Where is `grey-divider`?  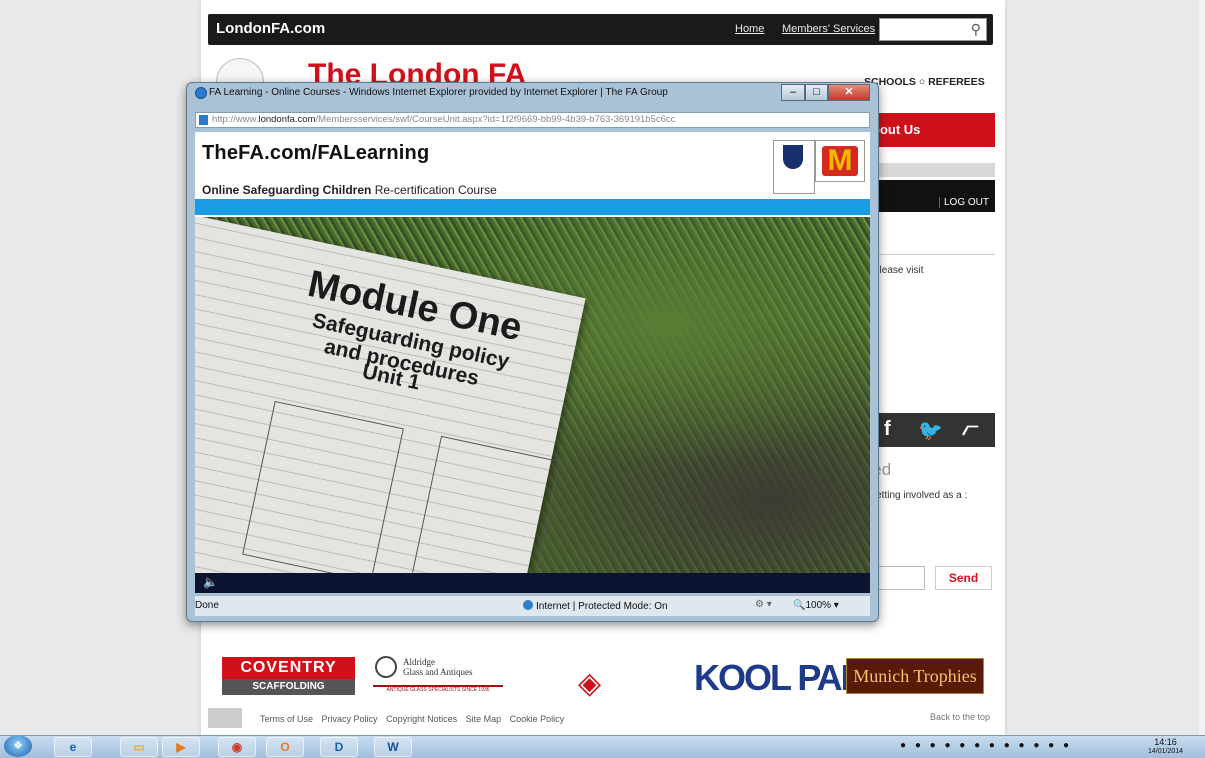 grey-divider is located at coordinates (932, 170).